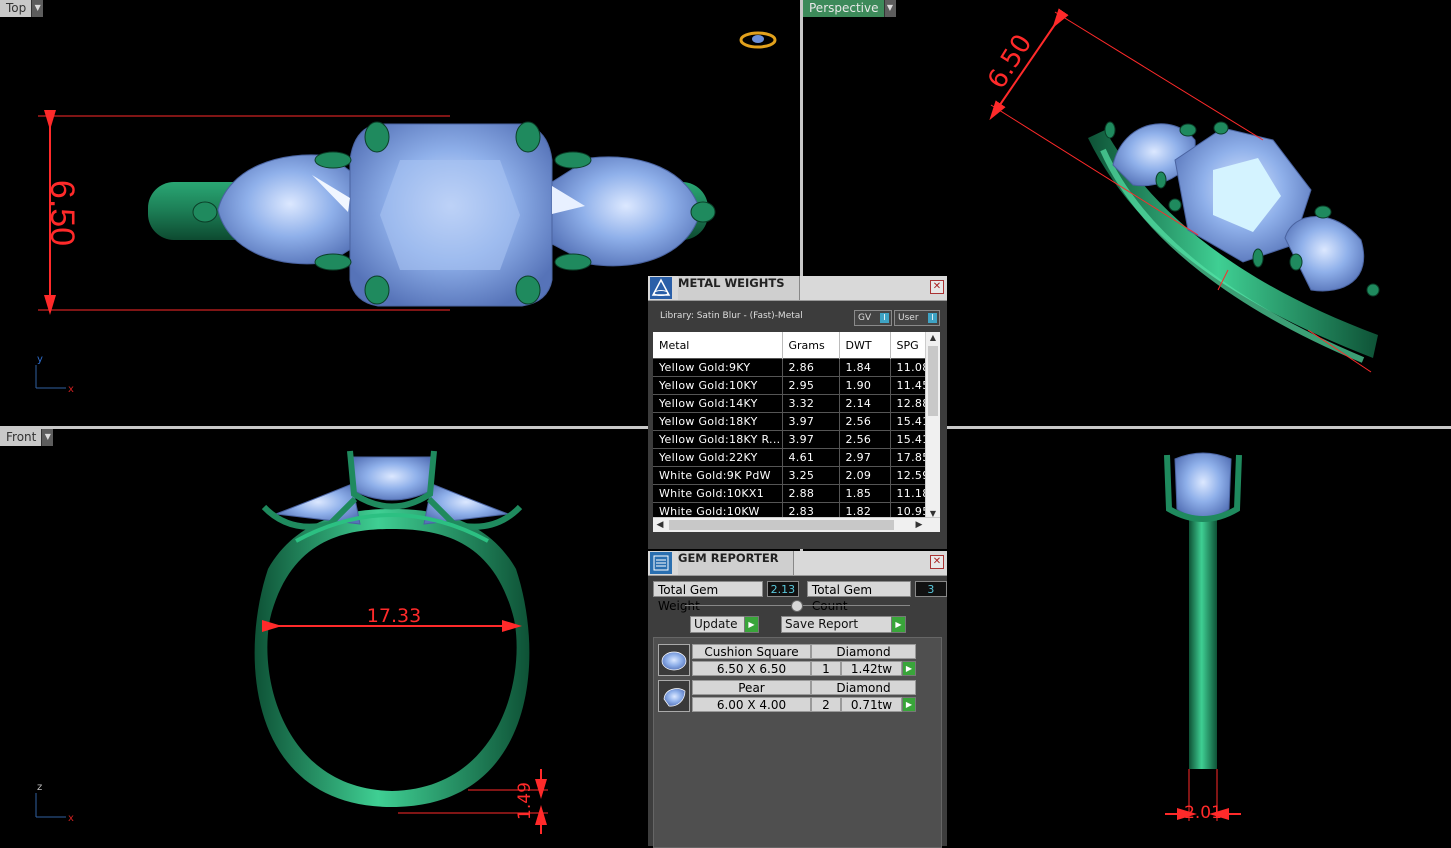 This screenshot has height=848, width=1451. What do you see at coordinates (674, 660) in the screenshot?
I see `cushion-gem-icon` at bounding box center [674, 660].